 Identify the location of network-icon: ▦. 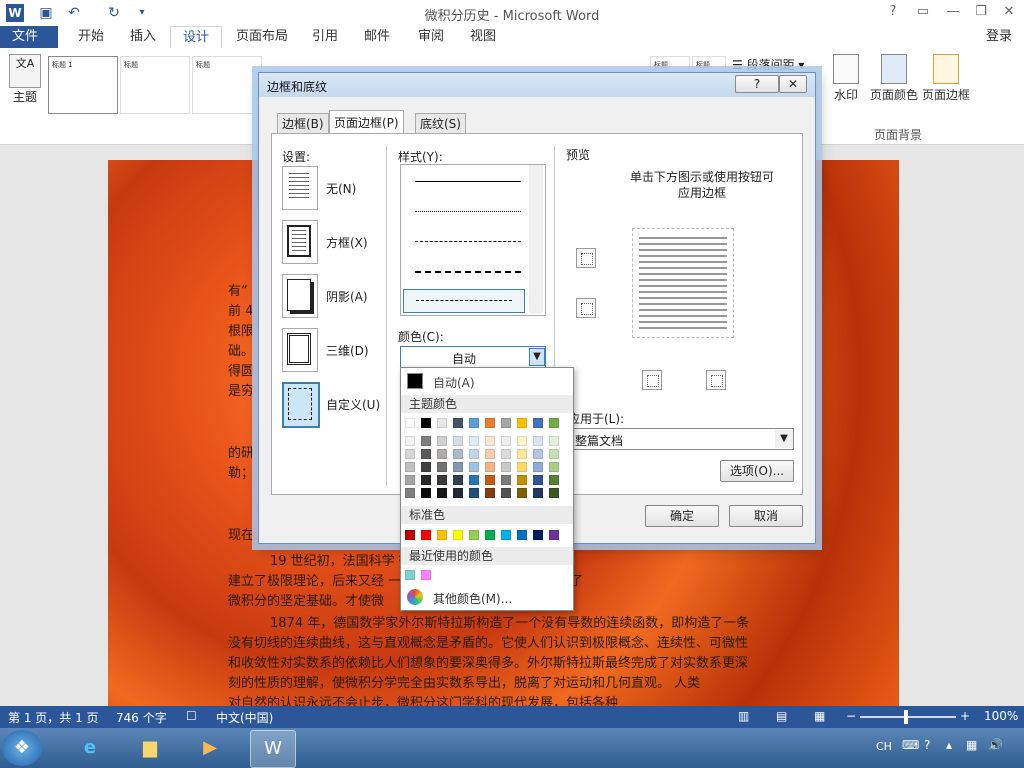
(971, 745).